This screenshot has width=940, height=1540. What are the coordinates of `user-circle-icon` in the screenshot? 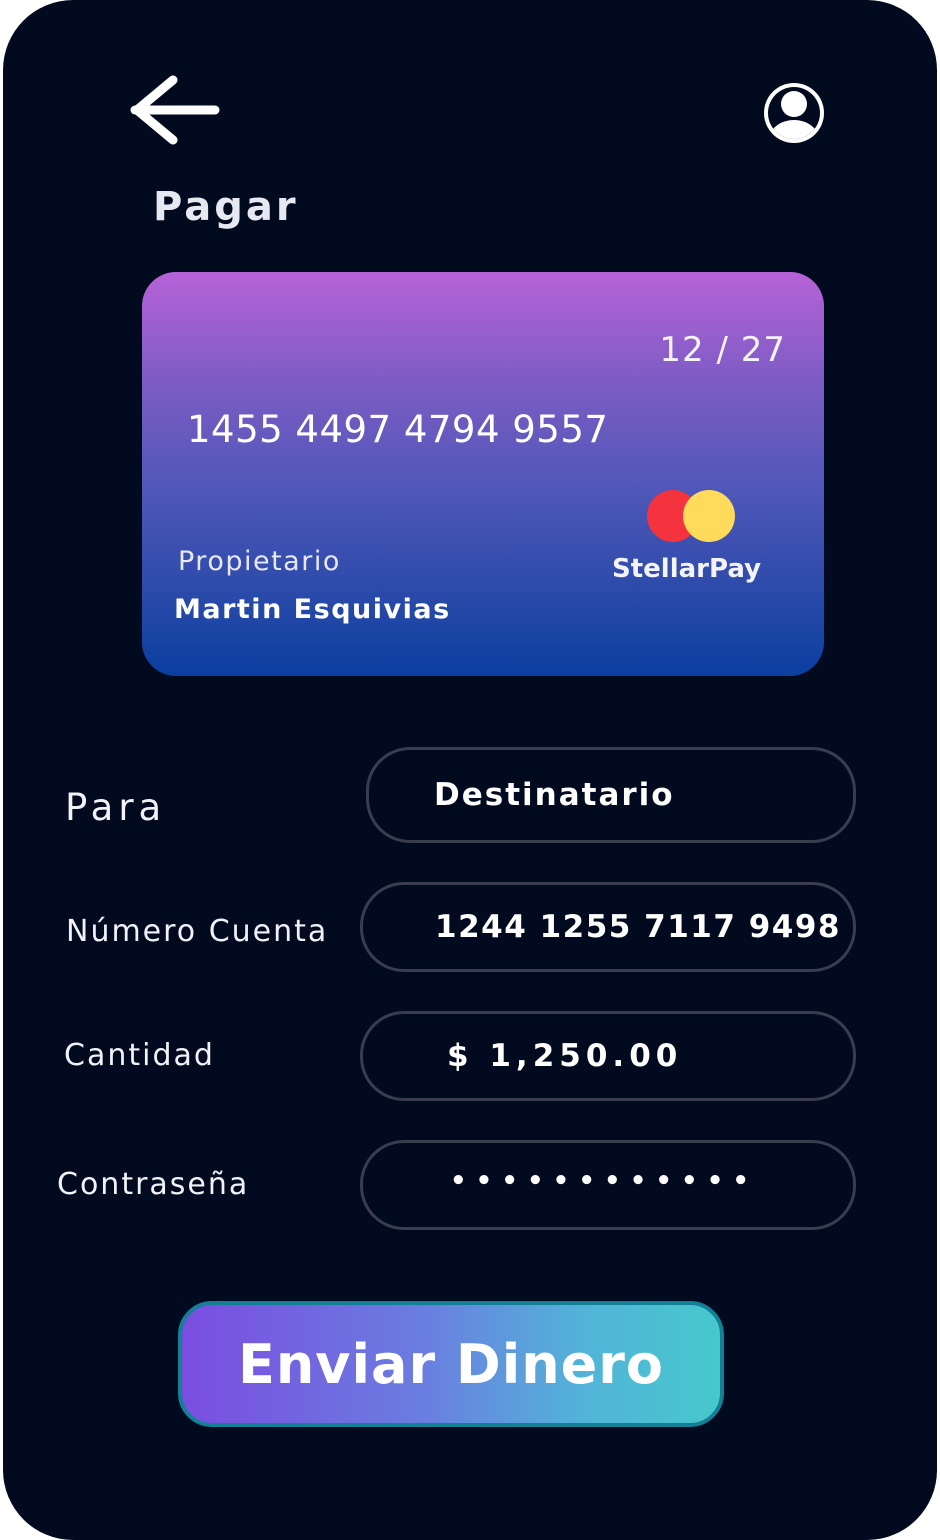 It's located at (794, 113).